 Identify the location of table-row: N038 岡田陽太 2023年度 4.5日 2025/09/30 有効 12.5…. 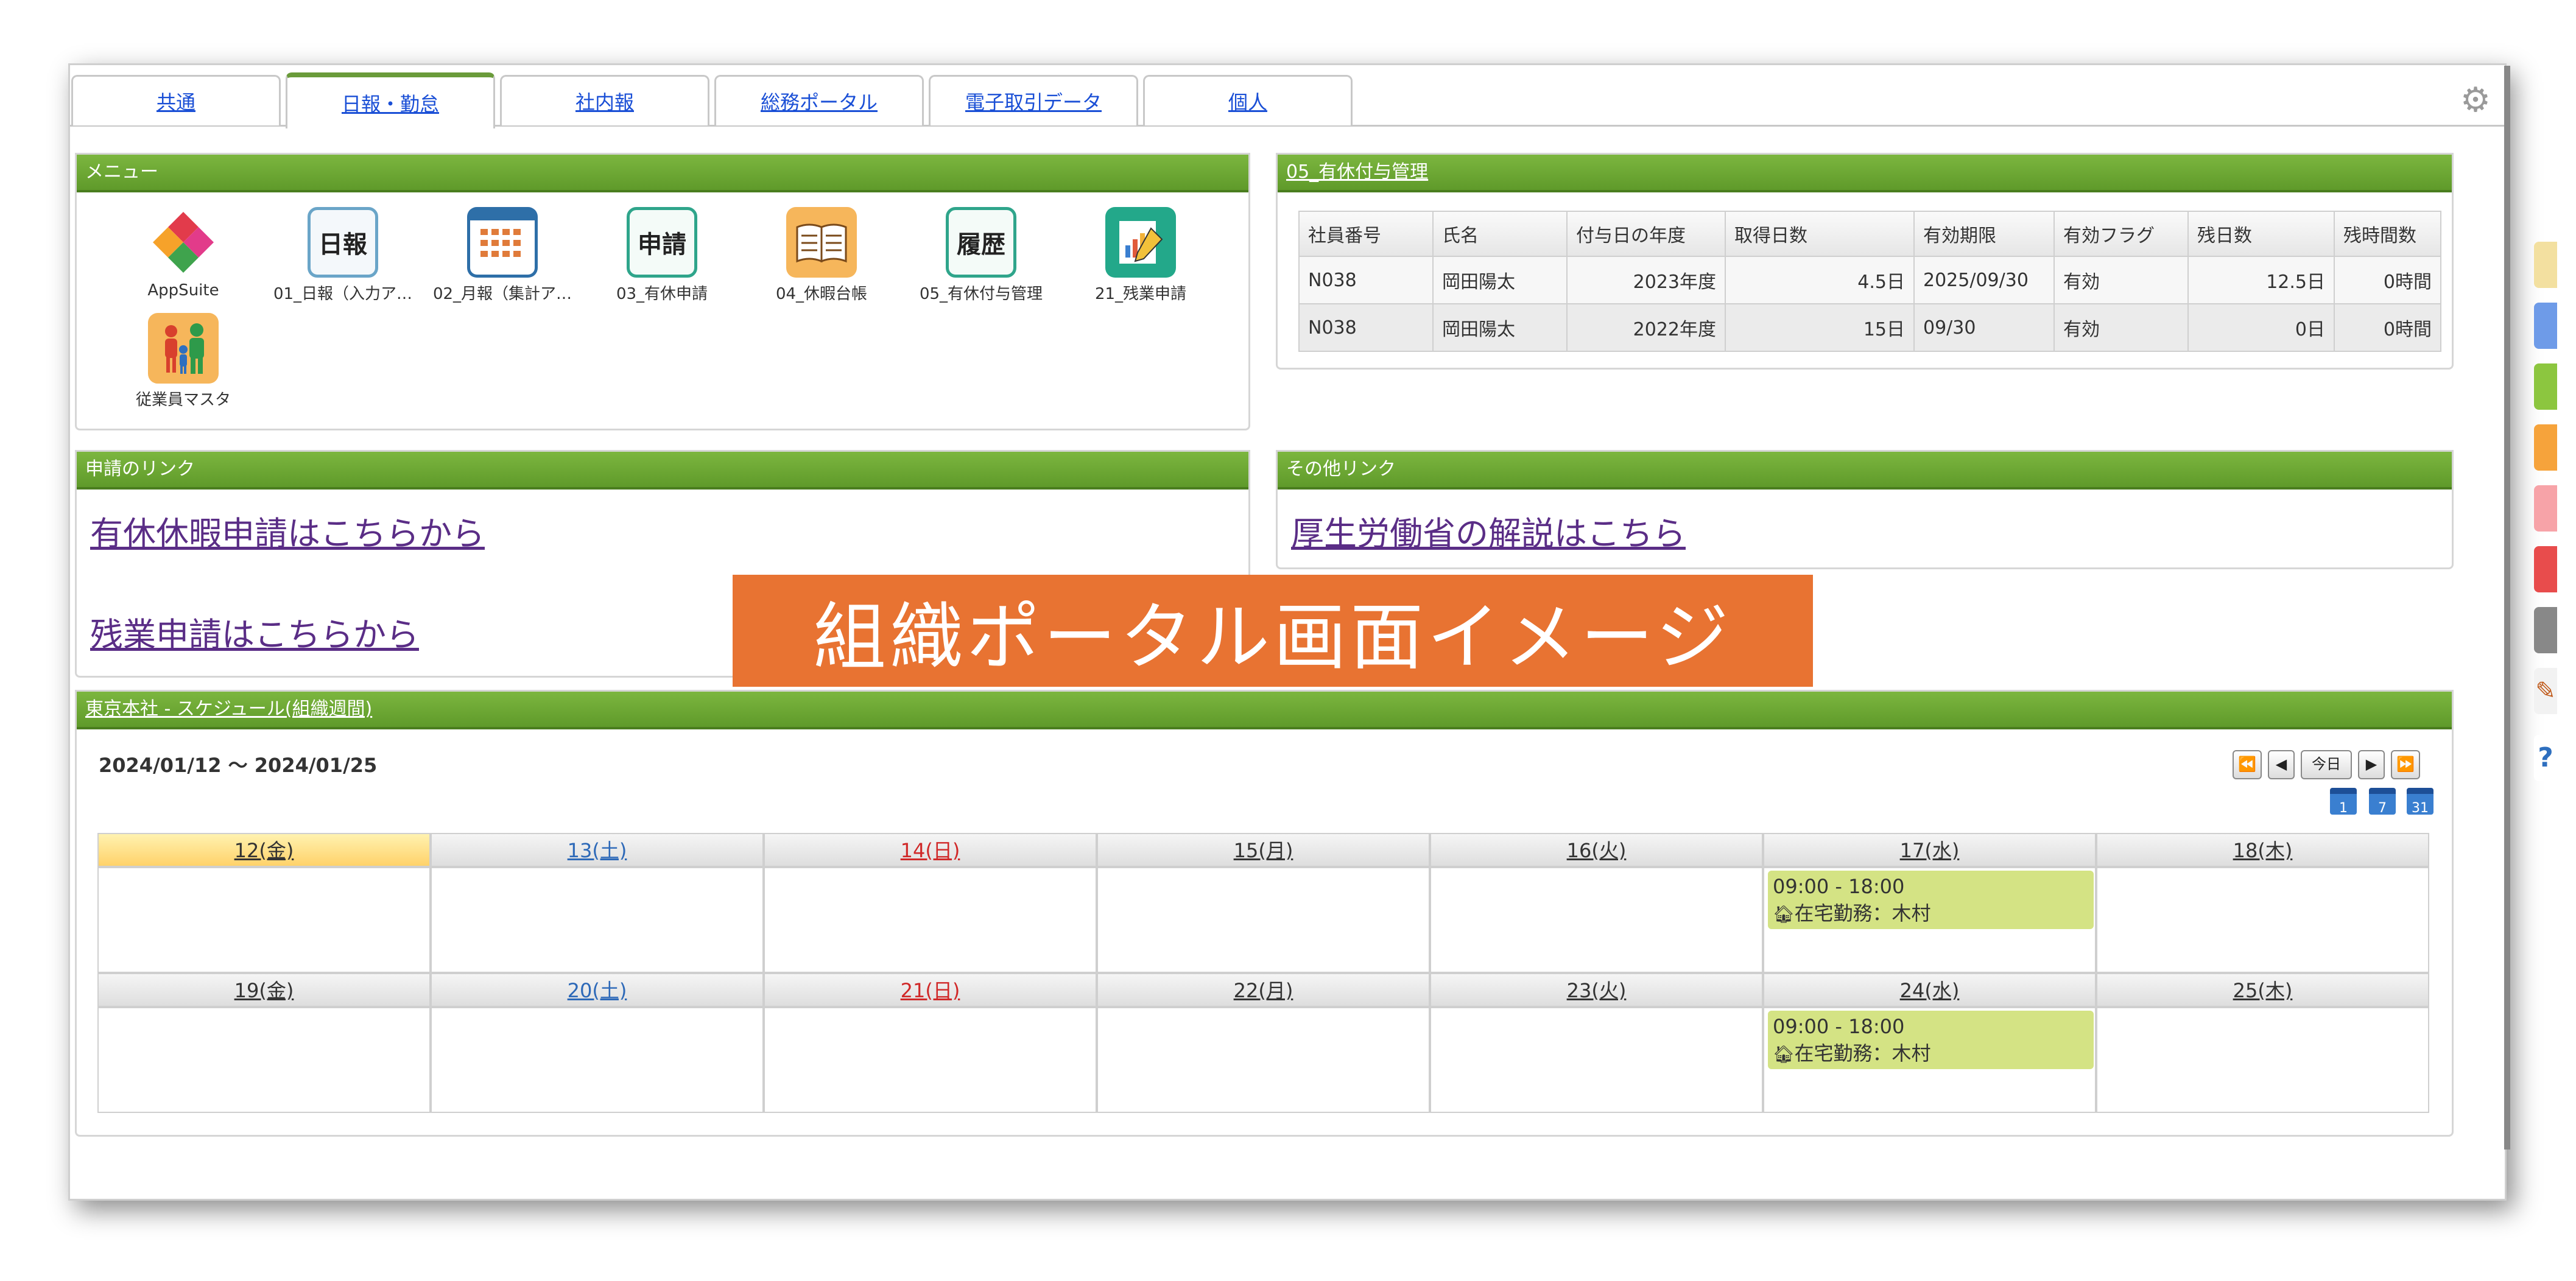
(1869, 280).